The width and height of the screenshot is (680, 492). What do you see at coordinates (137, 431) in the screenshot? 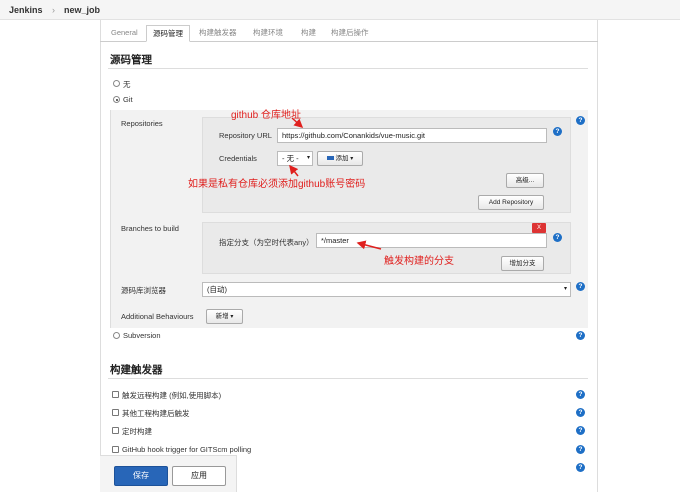
I see `trigger-schedule-label: 定时构建` at bounding box center [137, 431].